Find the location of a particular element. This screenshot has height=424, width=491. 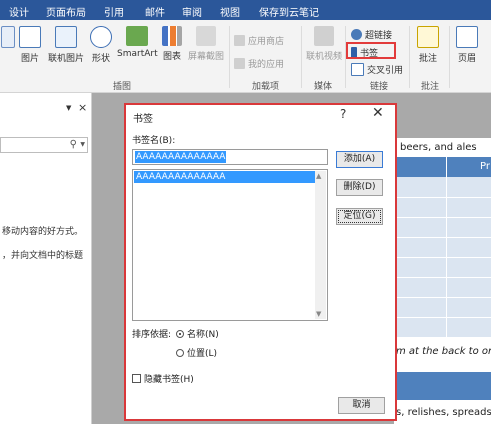

sort-by-position-label: 位置(L) is located at coordinates (202, 354).